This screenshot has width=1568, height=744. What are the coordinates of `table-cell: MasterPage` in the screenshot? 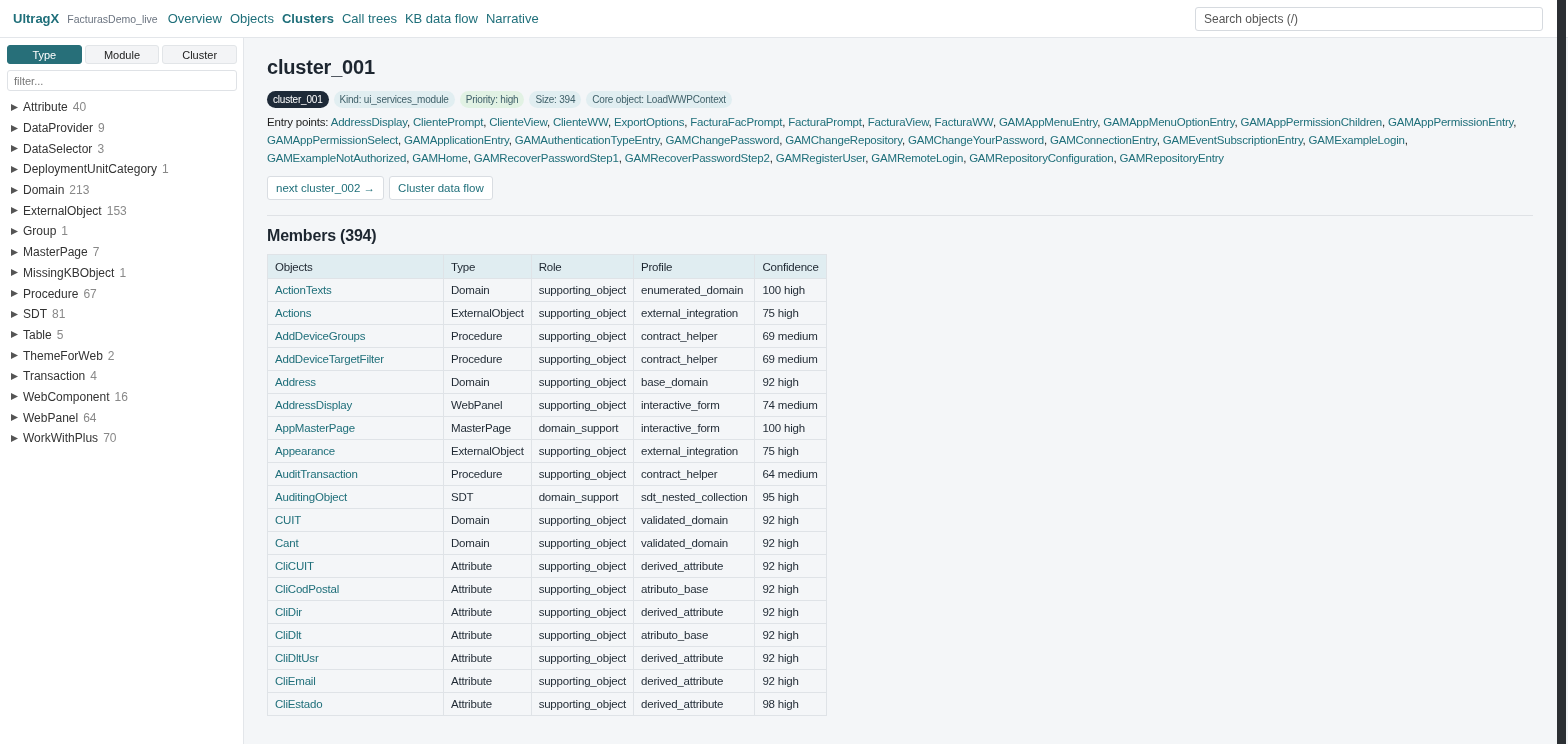 It's located at (487, 428).